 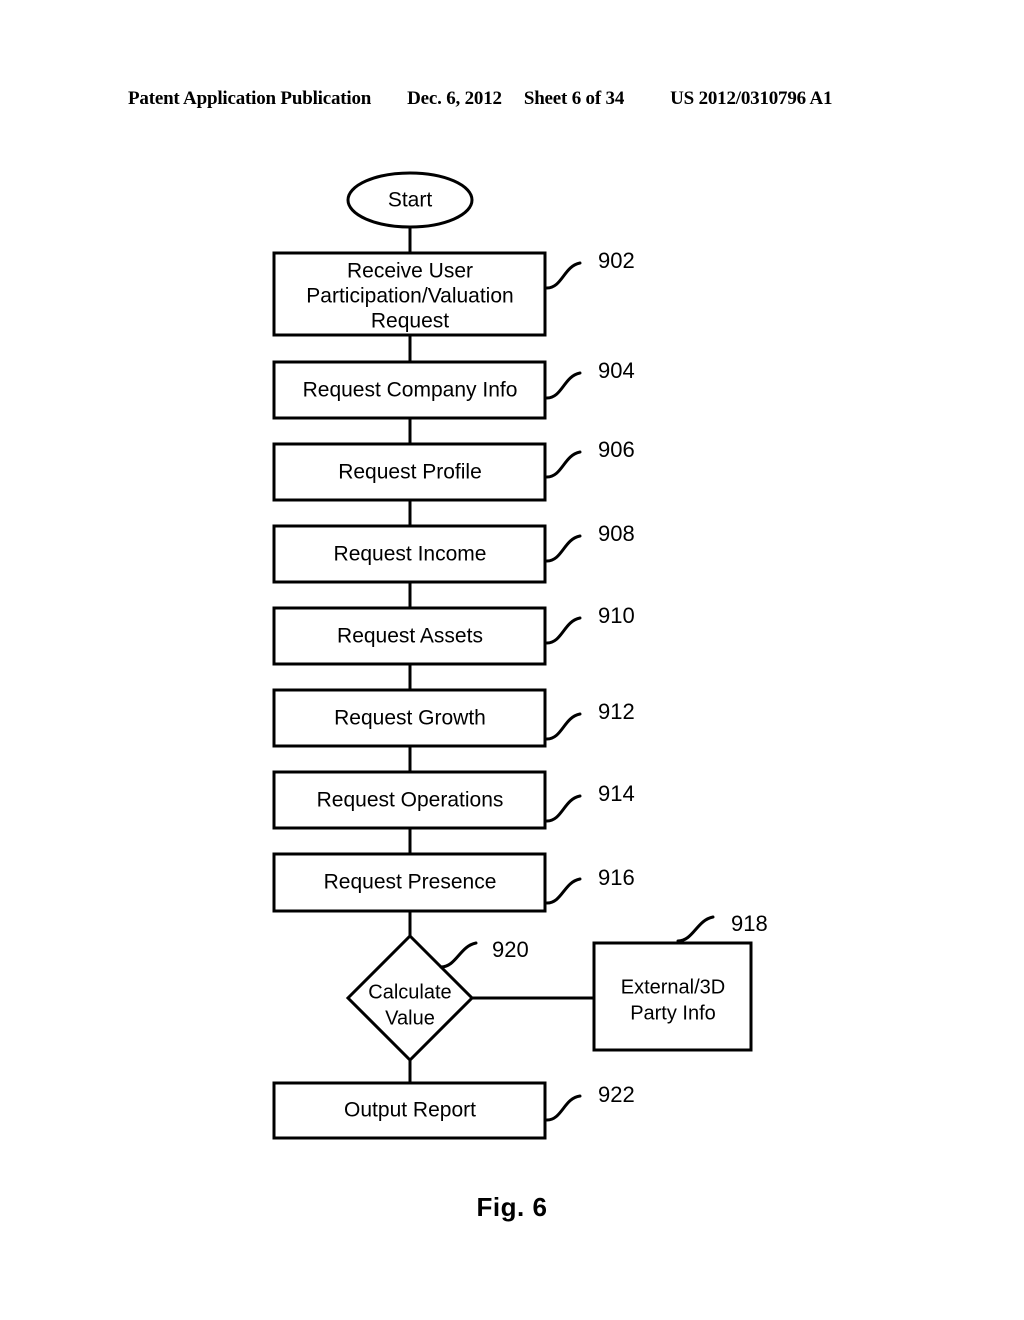 I want to click on node-904: Request Company Info 904, so click(x=453, y=389).